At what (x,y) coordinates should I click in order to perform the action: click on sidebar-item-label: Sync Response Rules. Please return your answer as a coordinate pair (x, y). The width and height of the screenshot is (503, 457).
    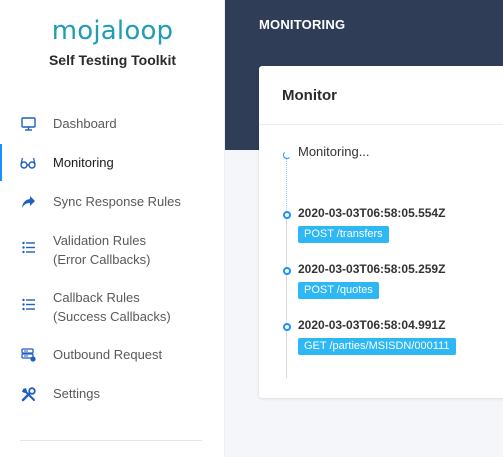
    Looking at the image, I should click on (117, 201).